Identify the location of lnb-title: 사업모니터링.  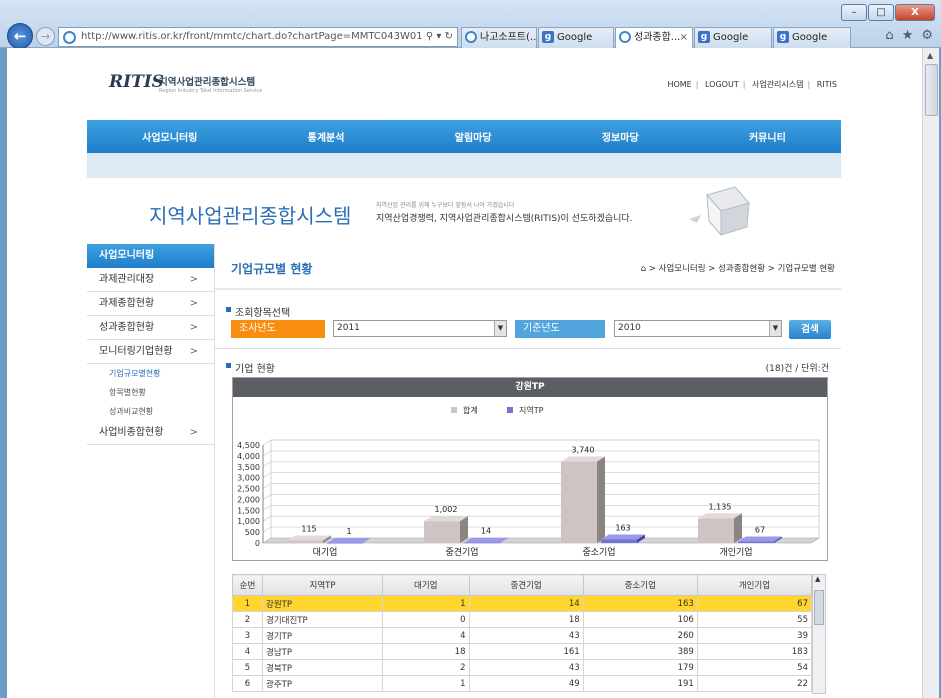
(150, 256).